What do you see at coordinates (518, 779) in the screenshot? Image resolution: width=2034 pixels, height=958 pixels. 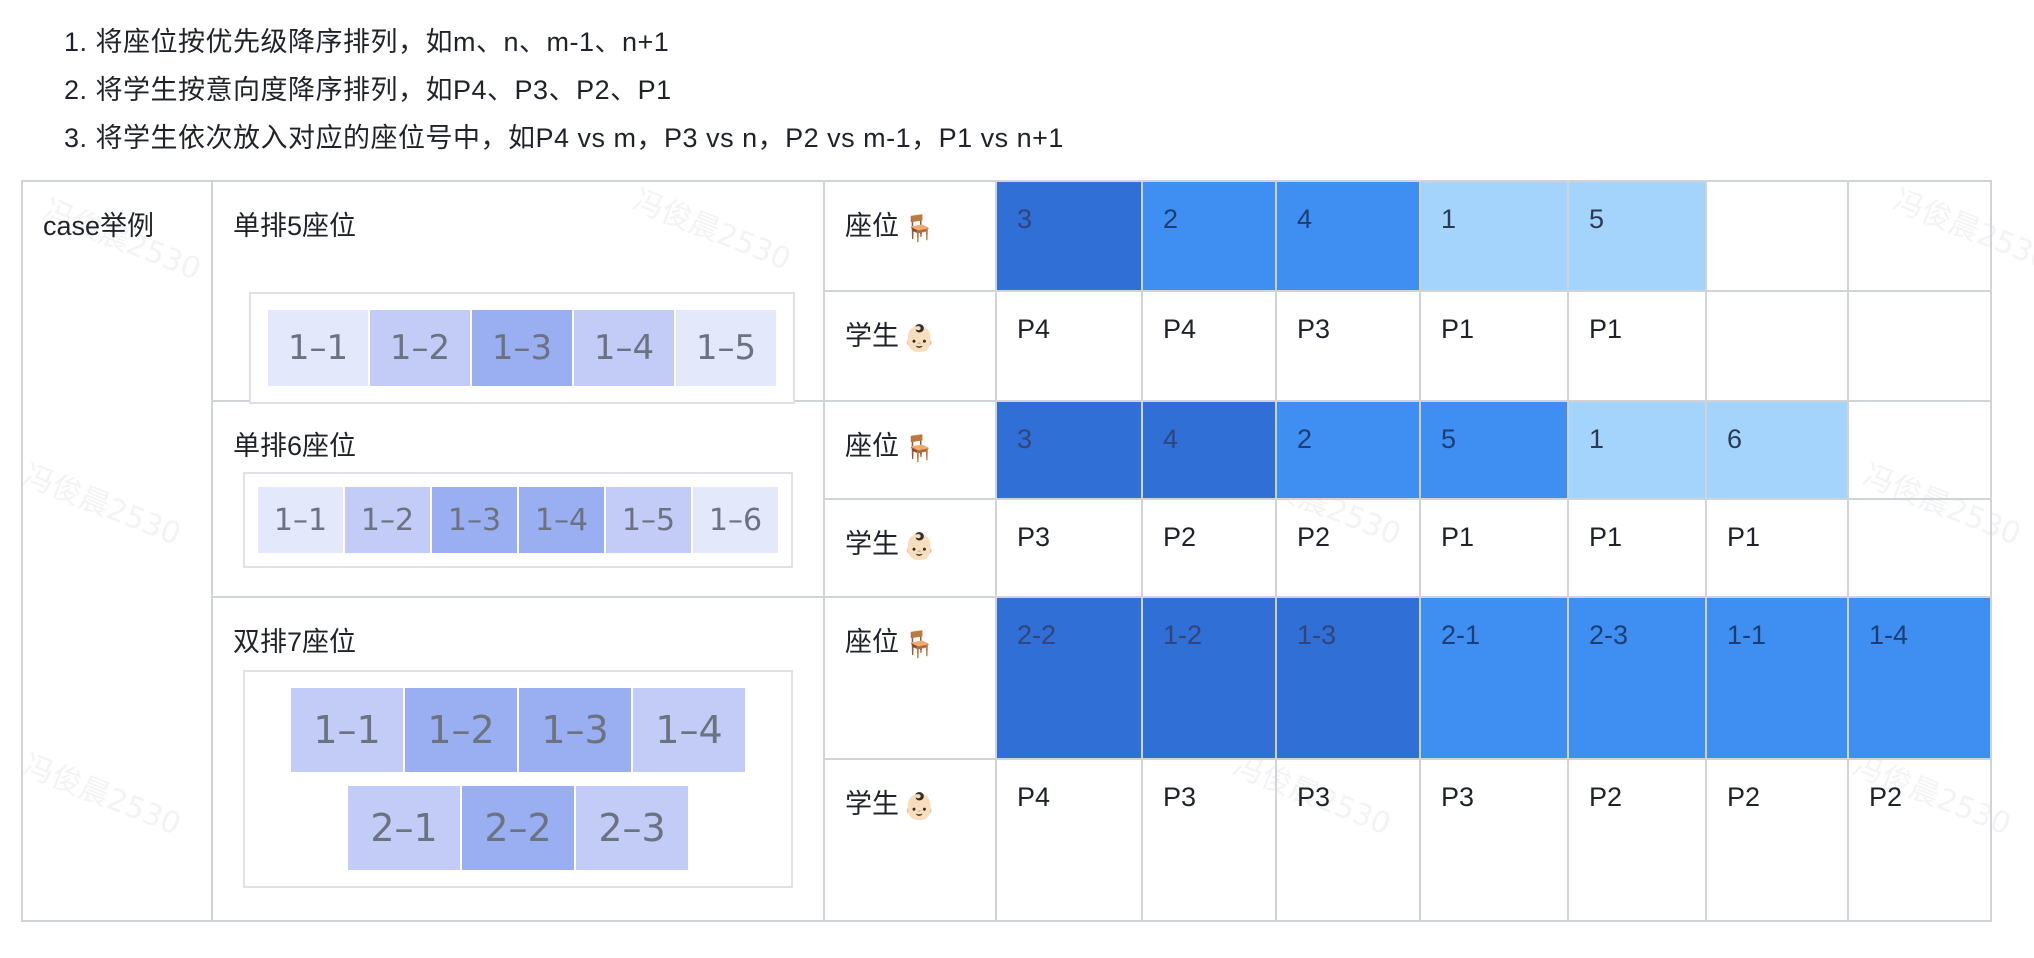 I see `seat-diagram: 1–1 1–2 1–3 1–4 2–1 2–2 2–3` at bounding box center [518, 779].